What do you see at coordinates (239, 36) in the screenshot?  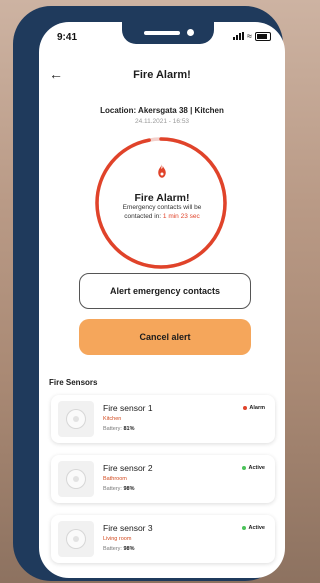 I see `signal-icon` at bounding box center [239, 36].